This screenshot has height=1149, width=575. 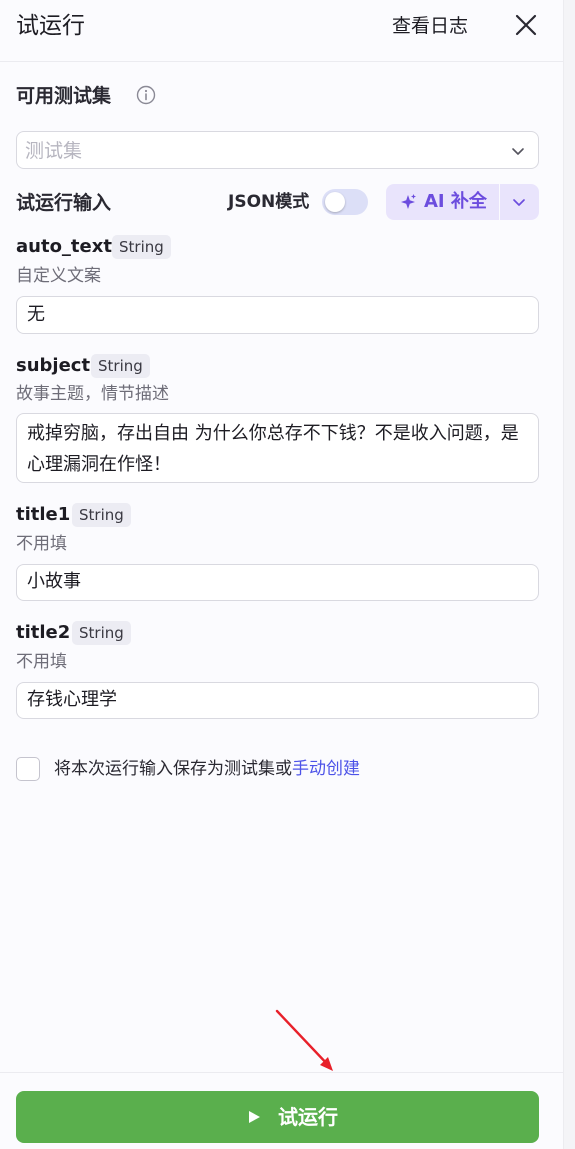 What do you see at coordinates (64, 203) in the screenshot?
I see `run-input-label: 试运行输入` at bounding box center [64, 203].